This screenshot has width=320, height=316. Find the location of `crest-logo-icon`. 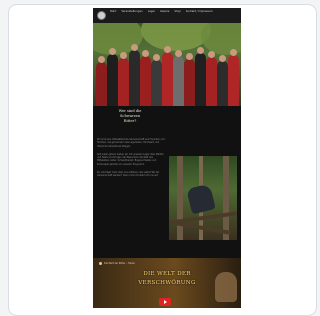

crest-logo-icon is located at coordinates (101, 15).